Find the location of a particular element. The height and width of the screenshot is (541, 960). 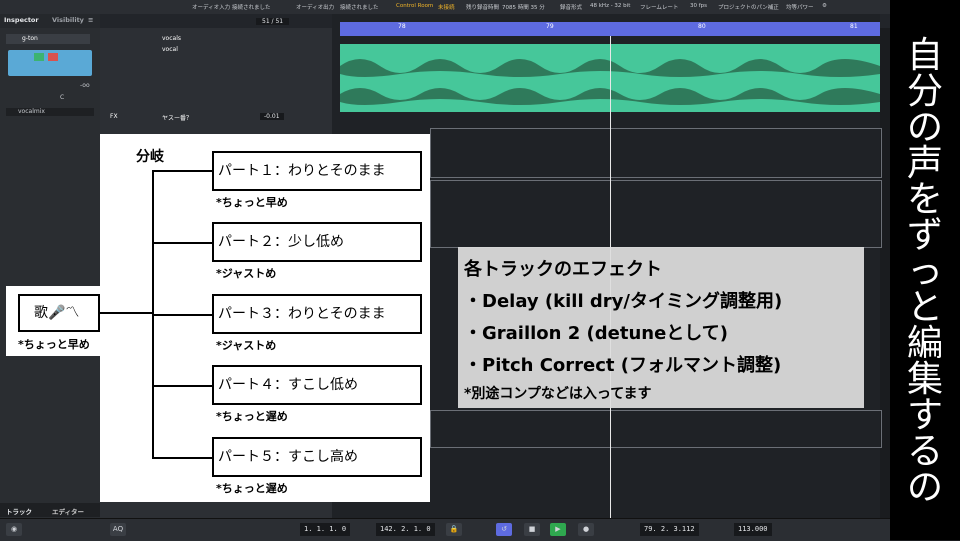

right-locator: 142. 2. 1. 0 is located at coordinates (405, 529).